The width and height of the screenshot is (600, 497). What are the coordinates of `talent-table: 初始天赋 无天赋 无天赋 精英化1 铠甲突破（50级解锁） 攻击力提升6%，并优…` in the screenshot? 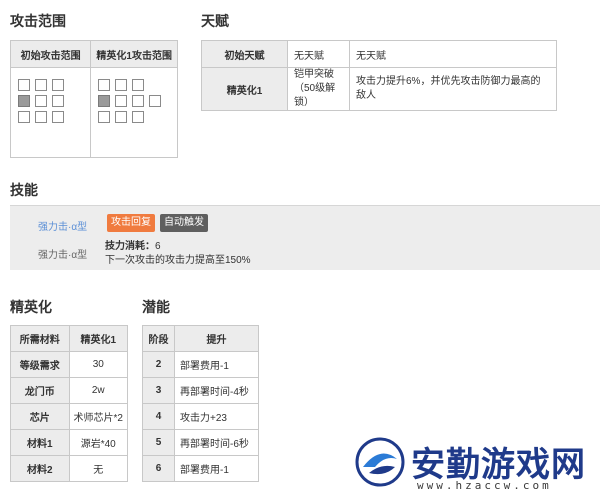 It's located at (379, 75).